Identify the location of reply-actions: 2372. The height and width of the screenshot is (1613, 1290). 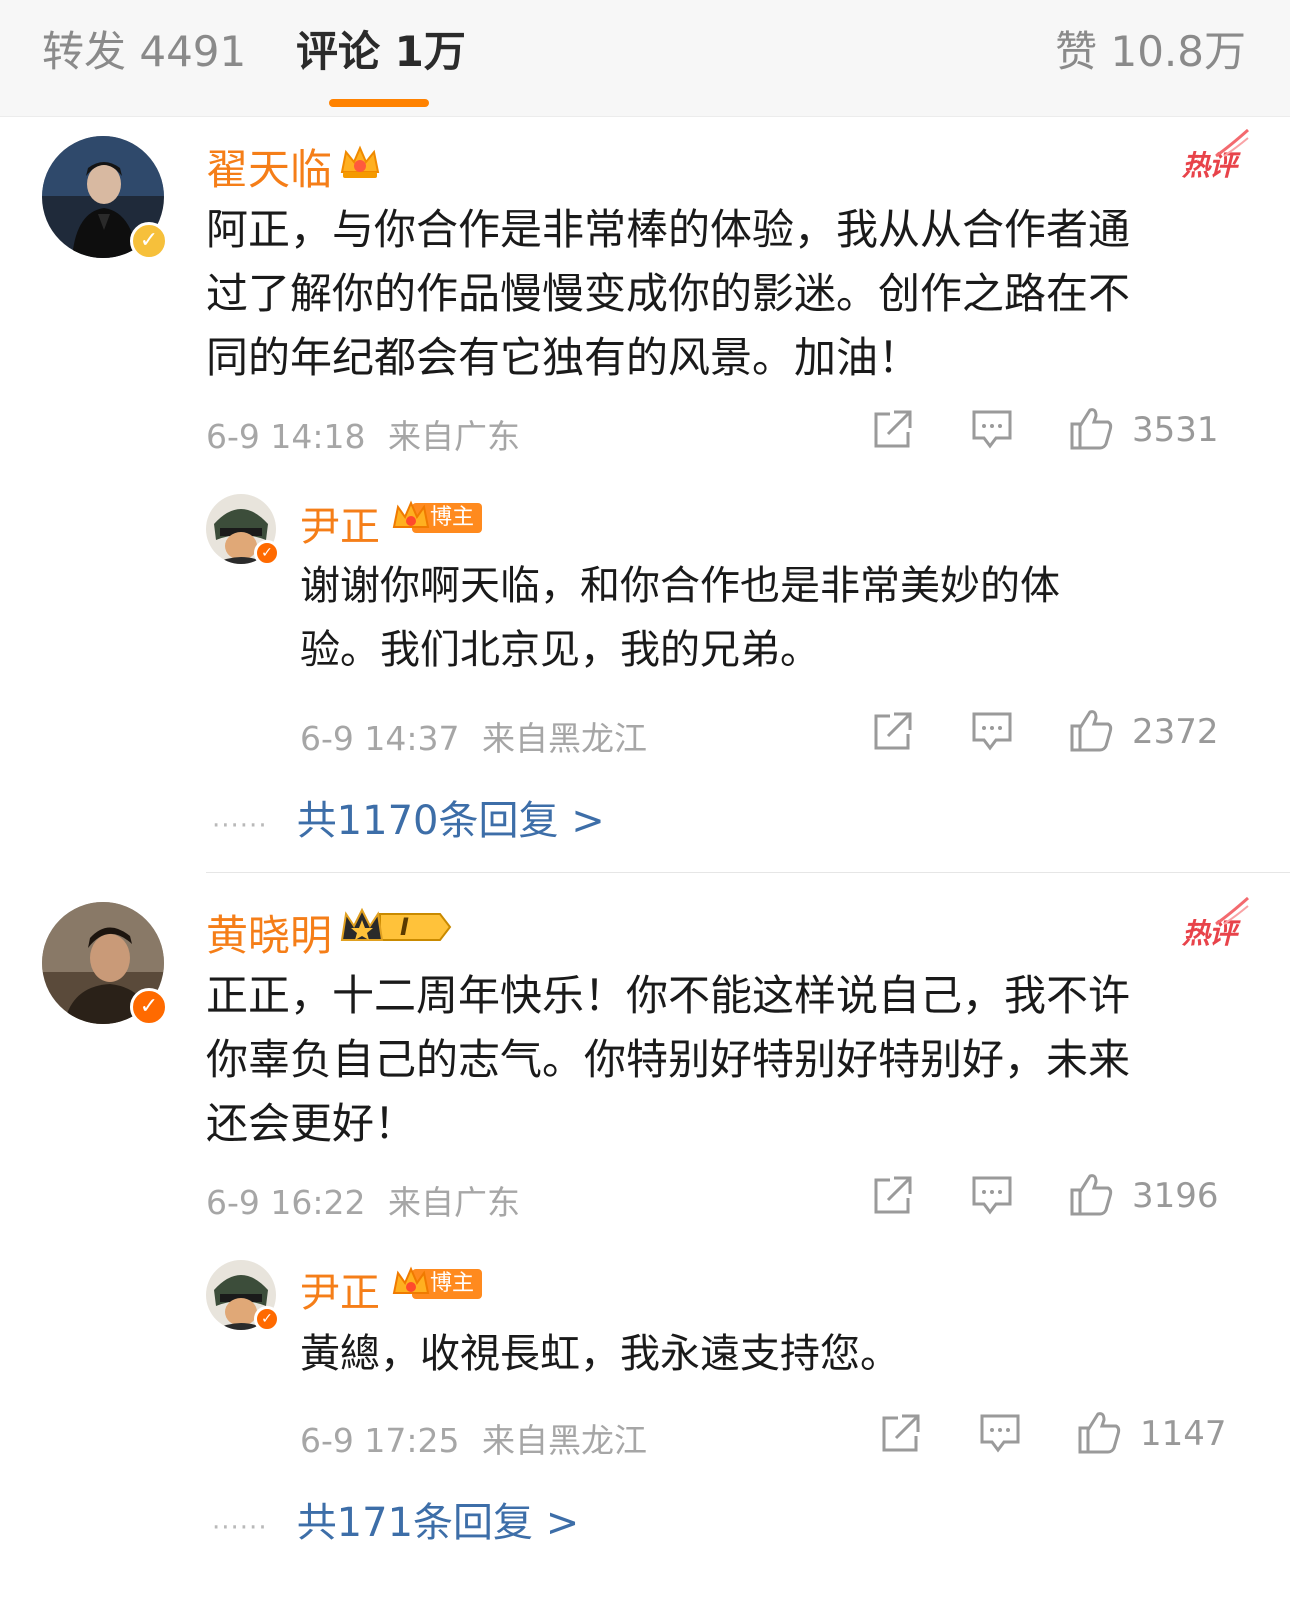
(1060, 735).